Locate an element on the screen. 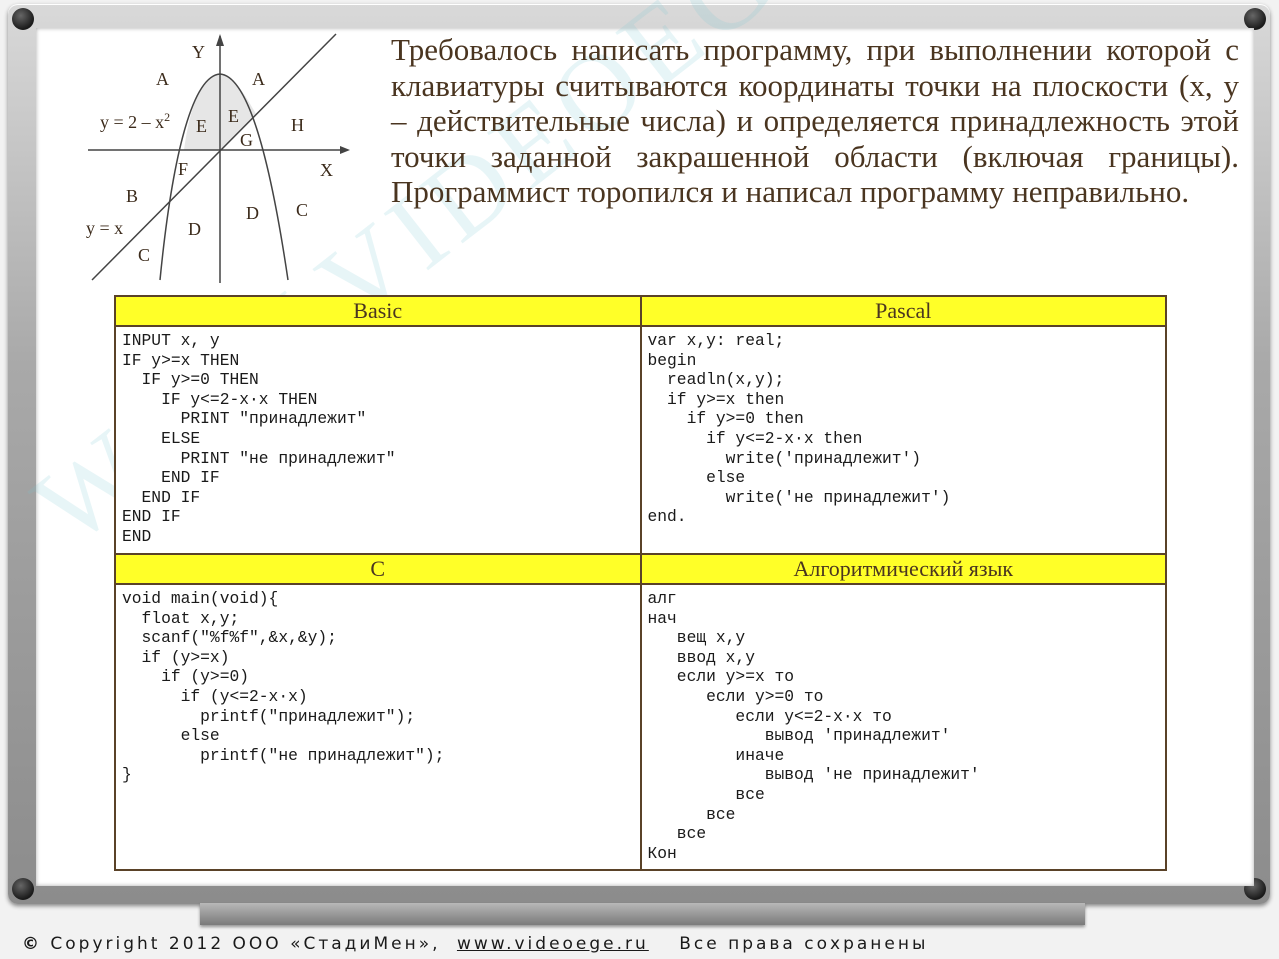  line-y-equals-x is located at coordinates (214, 157).